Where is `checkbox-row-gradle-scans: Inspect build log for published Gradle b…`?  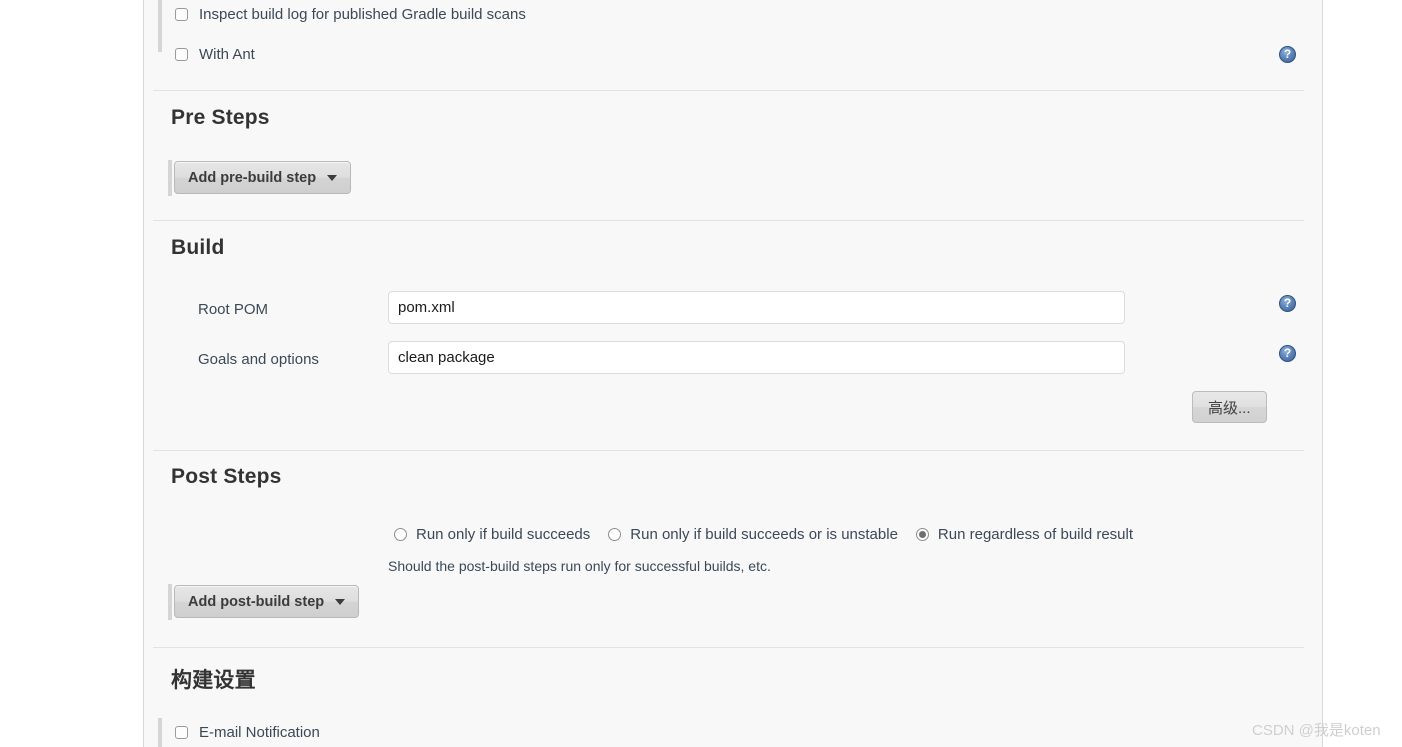 checkbox-row-gradle-scans: Inspect build log for published Gradle b… is located at coordinates (350, 14).